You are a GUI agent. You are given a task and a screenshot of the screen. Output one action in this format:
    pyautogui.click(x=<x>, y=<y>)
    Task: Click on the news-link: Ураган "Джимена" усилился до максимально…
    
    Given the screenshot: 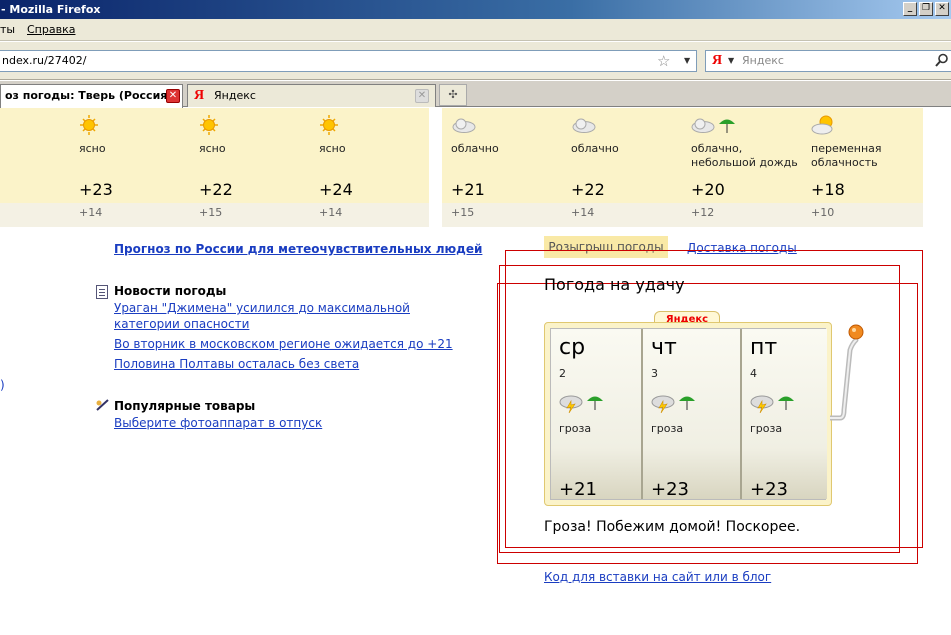 What is the action you would take?
    pyautogui.click(x=294, y=316)
    